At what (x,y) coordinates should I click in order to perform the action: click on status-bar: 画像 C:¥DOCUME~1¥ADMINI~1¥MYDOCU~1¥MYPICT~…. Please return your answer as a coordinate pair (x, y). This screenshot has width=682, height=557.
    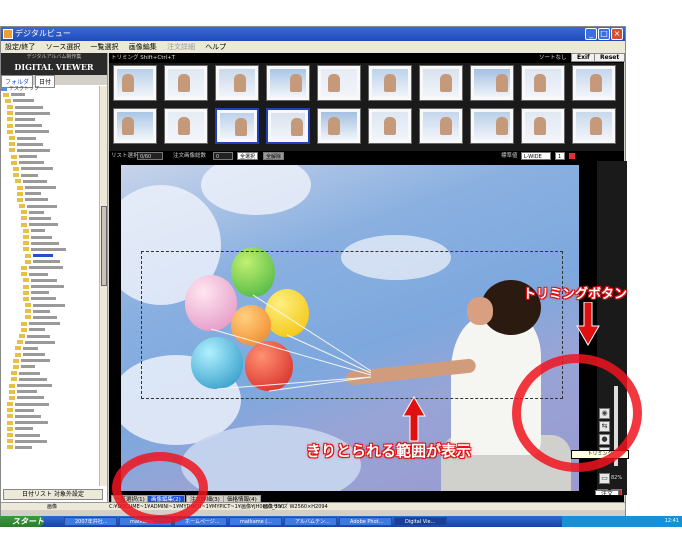
    Looking at the image, I should click on (313, 506).